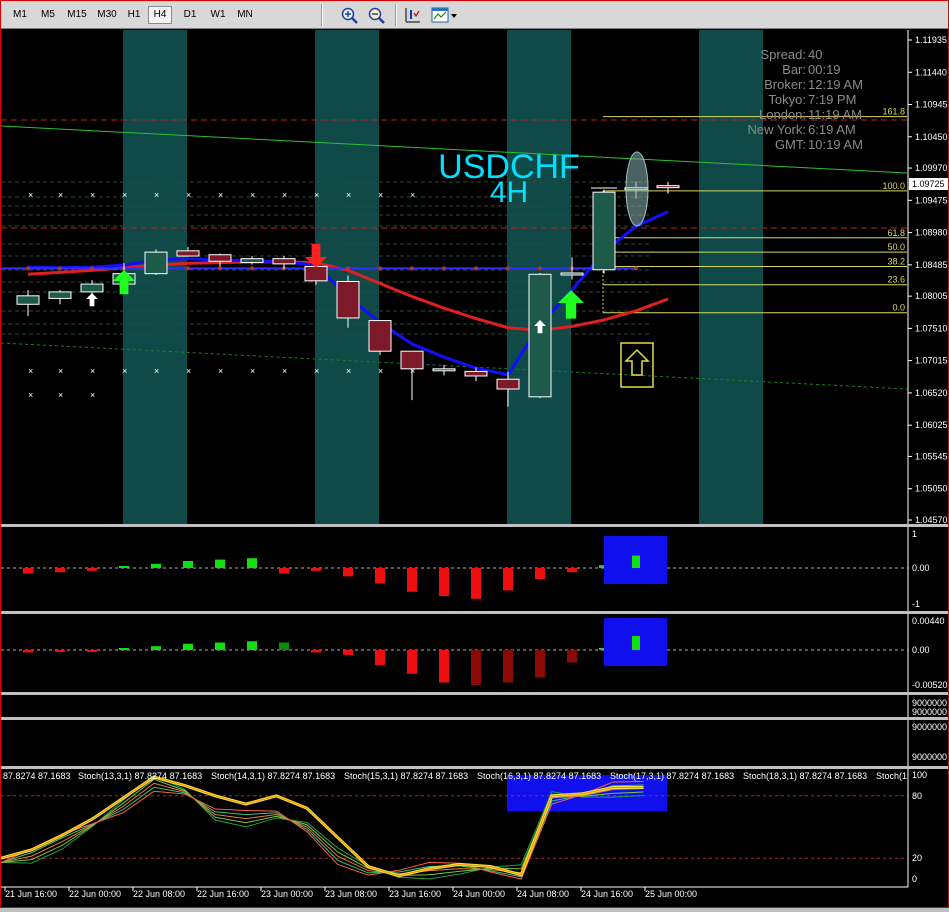 The image size is (949, 912). What do you see at coordinates (927, 744) in the screenshot?
I see `empty-indicator-2: 9000000 9000000` at bounding box center [927, 744].